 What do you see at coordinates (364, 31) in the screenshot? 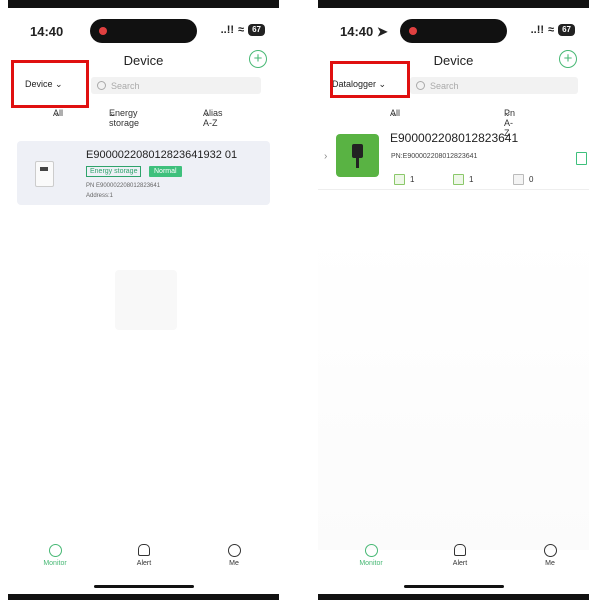
I see `status-time: 14:40 ➤` at bounding box center [364, 31].